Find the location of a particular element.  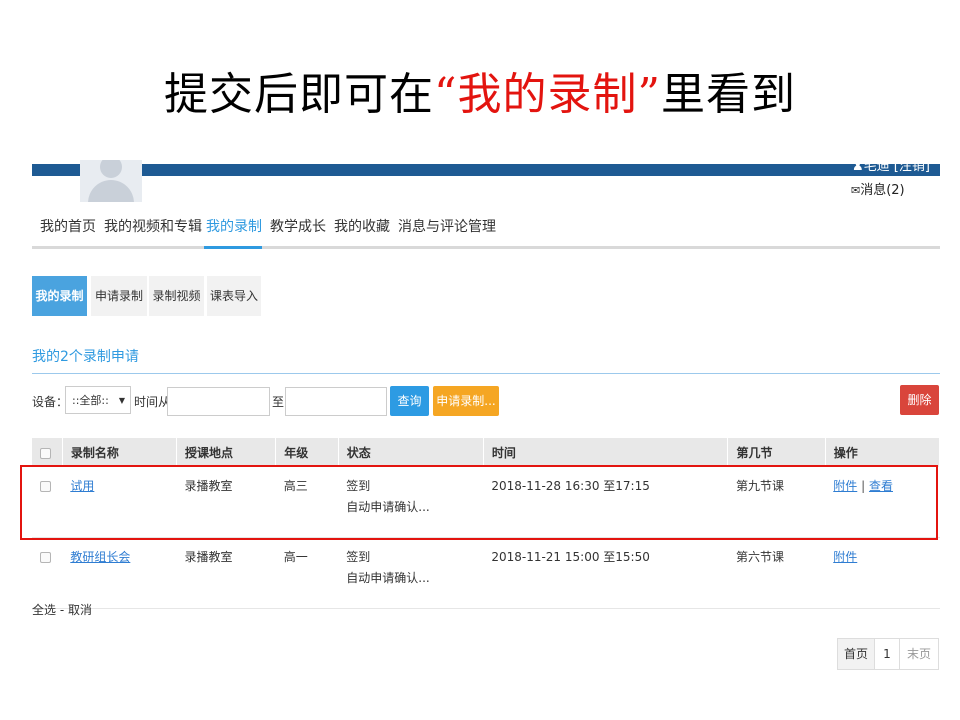

first-page-button: 首页 is located at coordinates (856, 654).